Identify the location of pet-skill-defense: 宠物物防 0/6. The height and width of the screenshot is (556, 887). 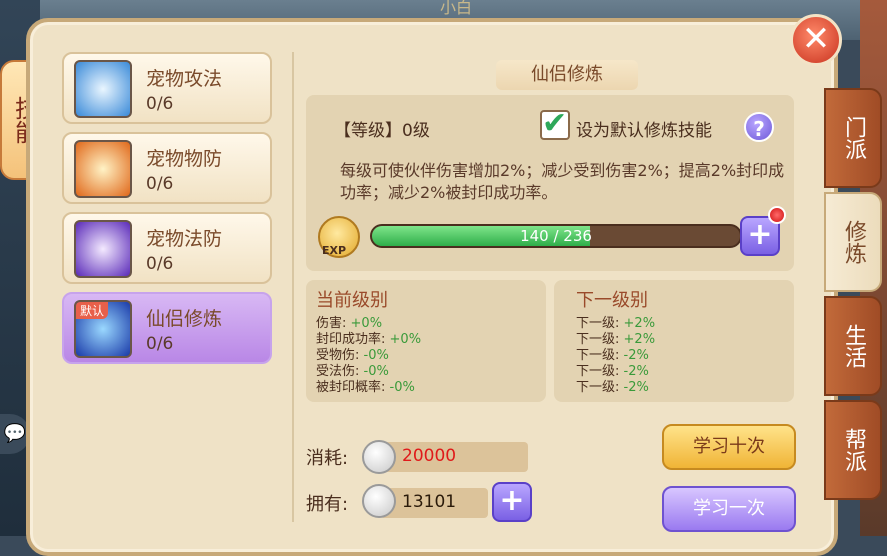
(167, 168).